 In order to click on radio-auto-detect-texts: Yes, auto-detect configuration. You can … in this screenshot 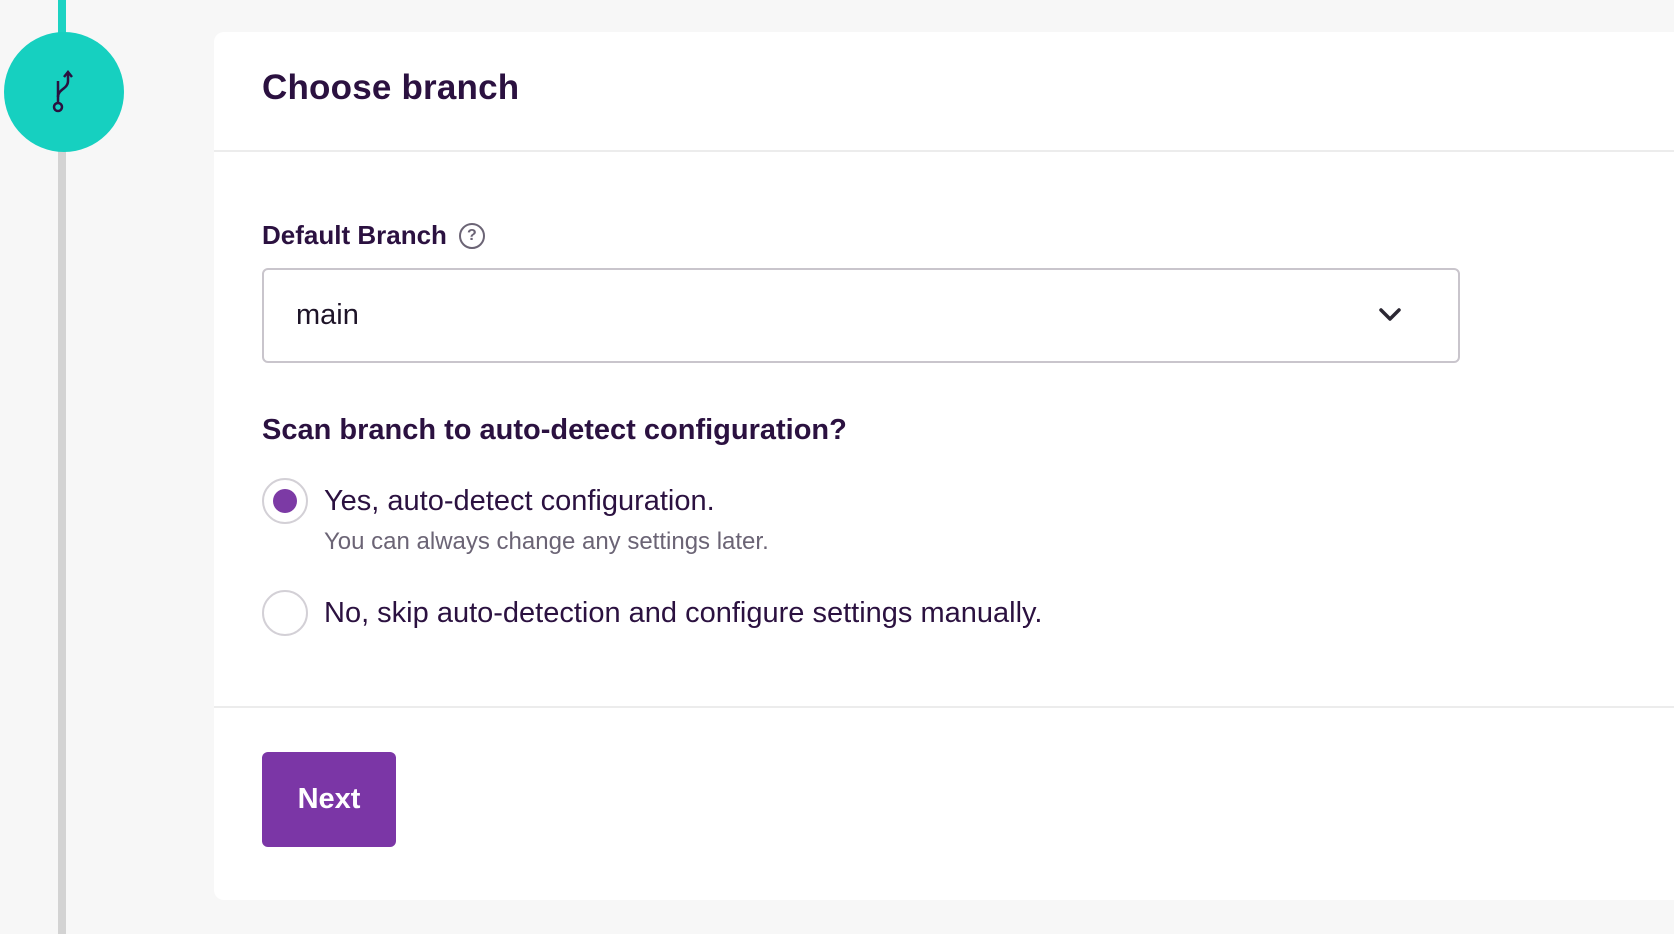, I will do `click(546, 517)`.